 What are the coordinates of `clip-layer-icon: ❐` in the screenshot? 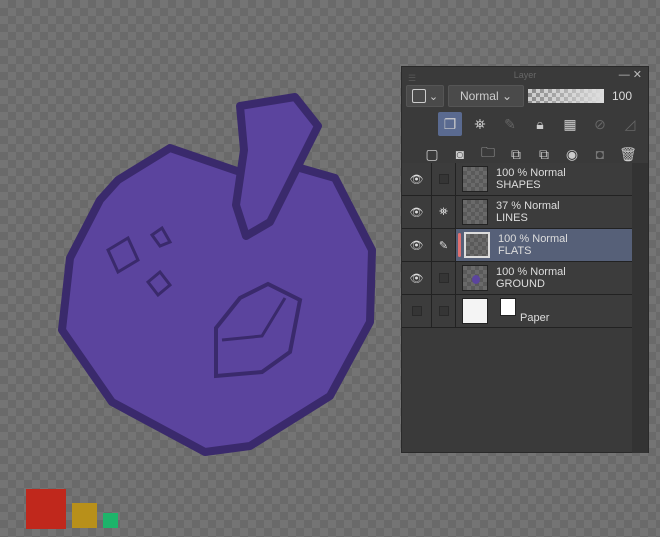 It's located at (450, 124).